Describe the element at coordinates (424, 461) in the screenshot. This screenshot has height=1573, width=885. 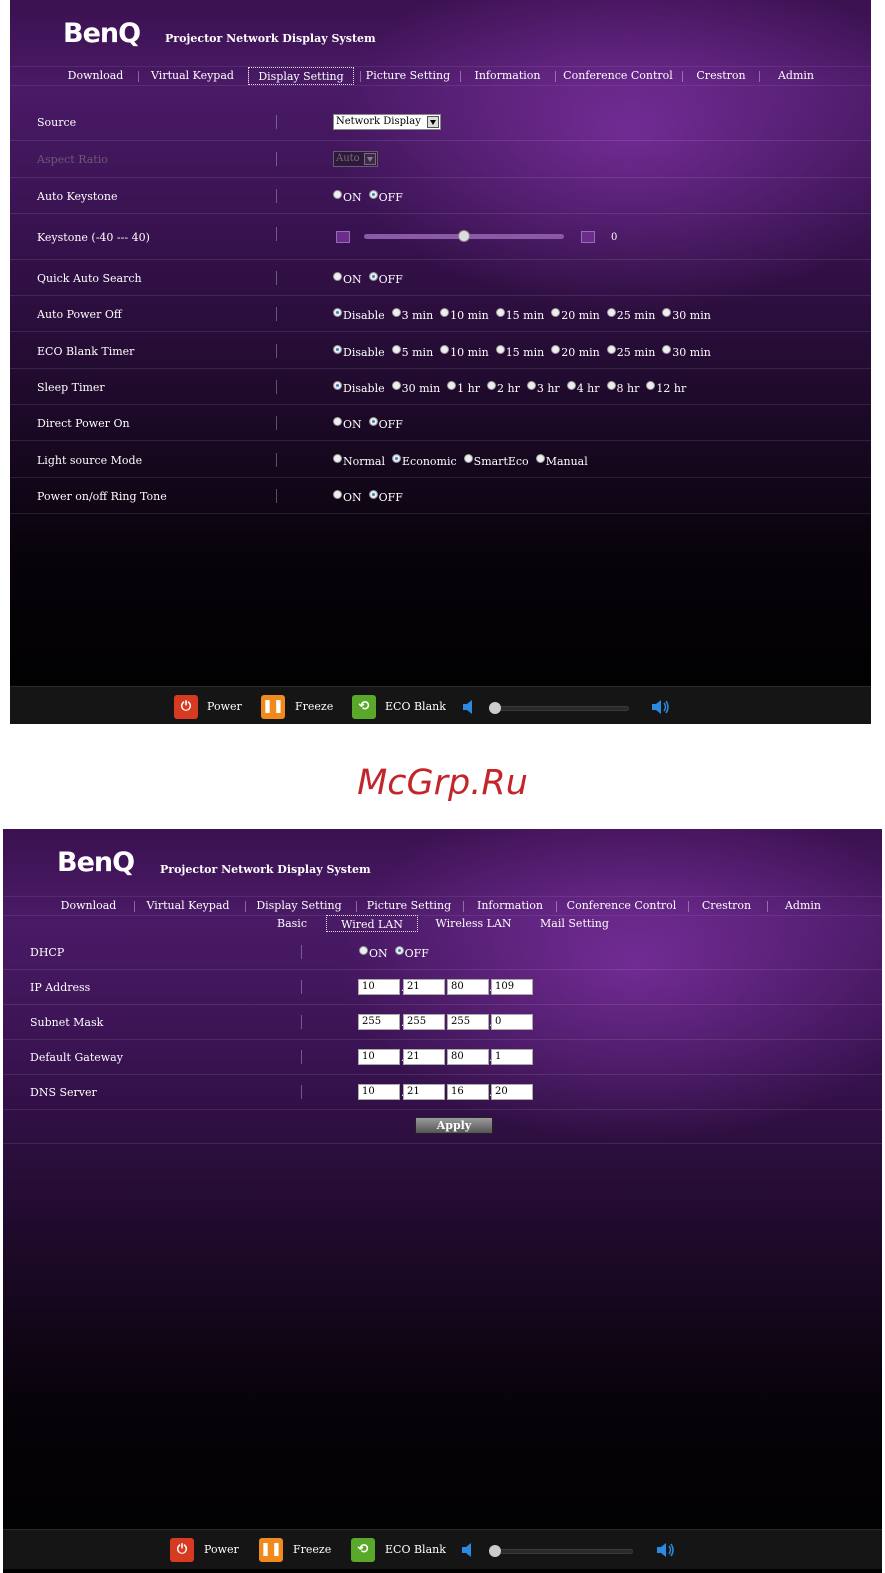
I see `light-source-mode-option-economic: Economic` at that location.